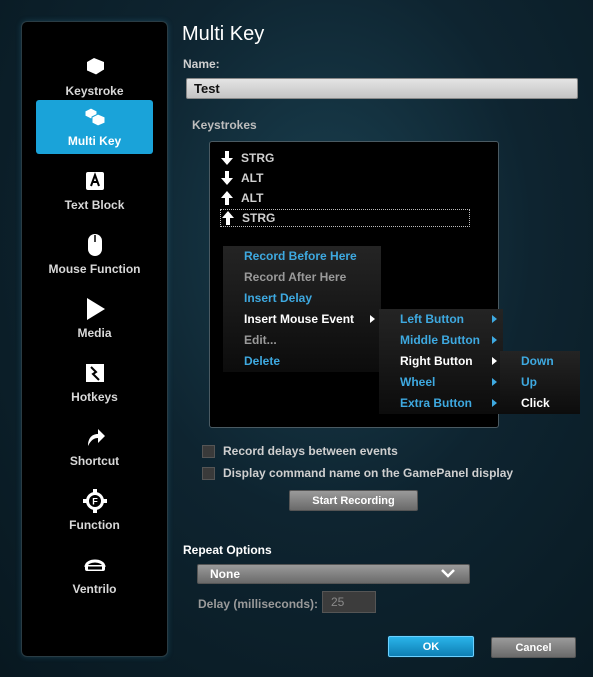 The height and width of the screenshot is (677, 593). Describe the element at coordinates (418, 382) in the screenshot. I see `menu-item-label: Wheel` at that location.